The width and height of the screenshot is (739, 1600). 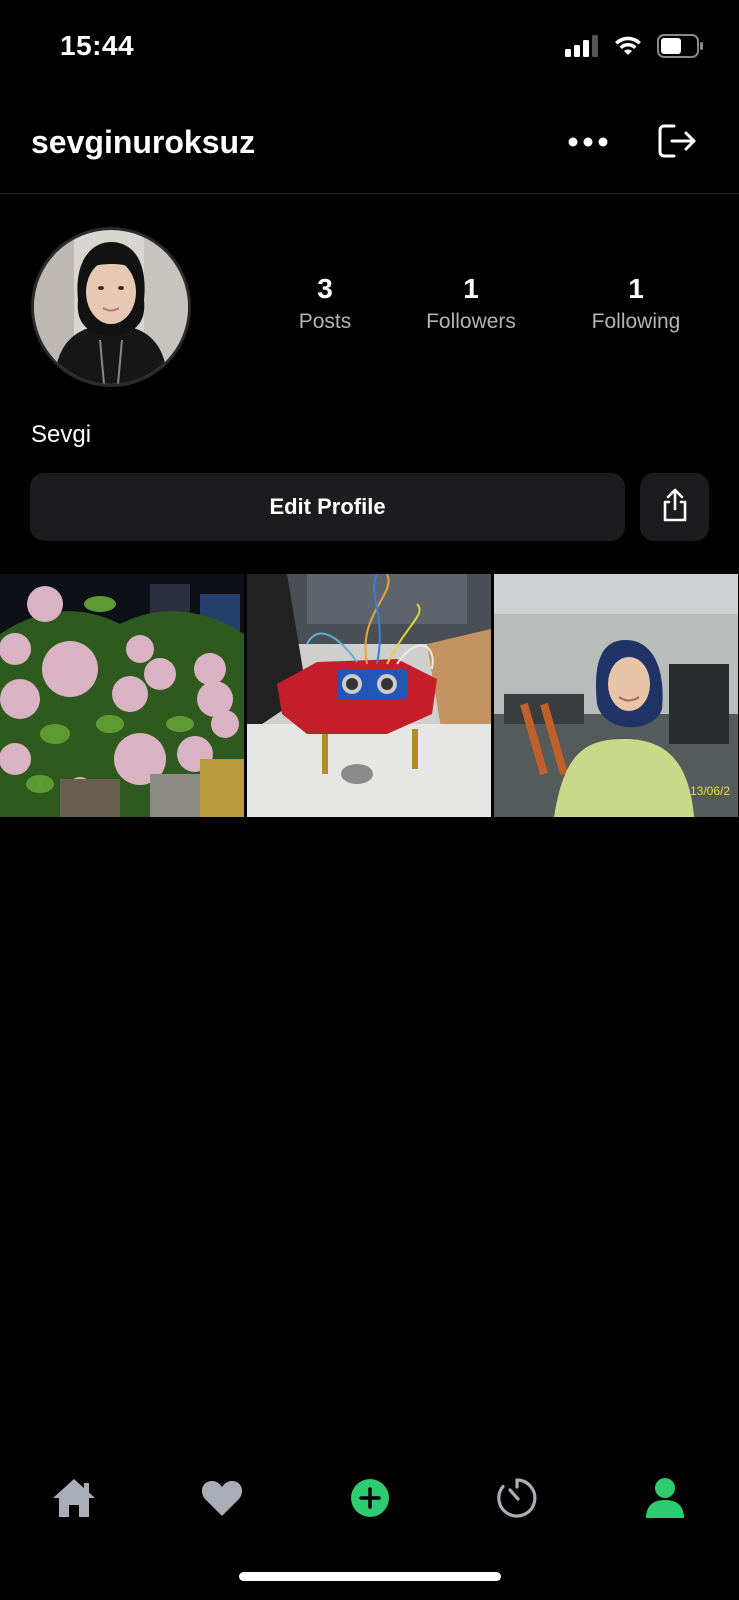 I want to click on tab-home, so click(x=74, y=1500).